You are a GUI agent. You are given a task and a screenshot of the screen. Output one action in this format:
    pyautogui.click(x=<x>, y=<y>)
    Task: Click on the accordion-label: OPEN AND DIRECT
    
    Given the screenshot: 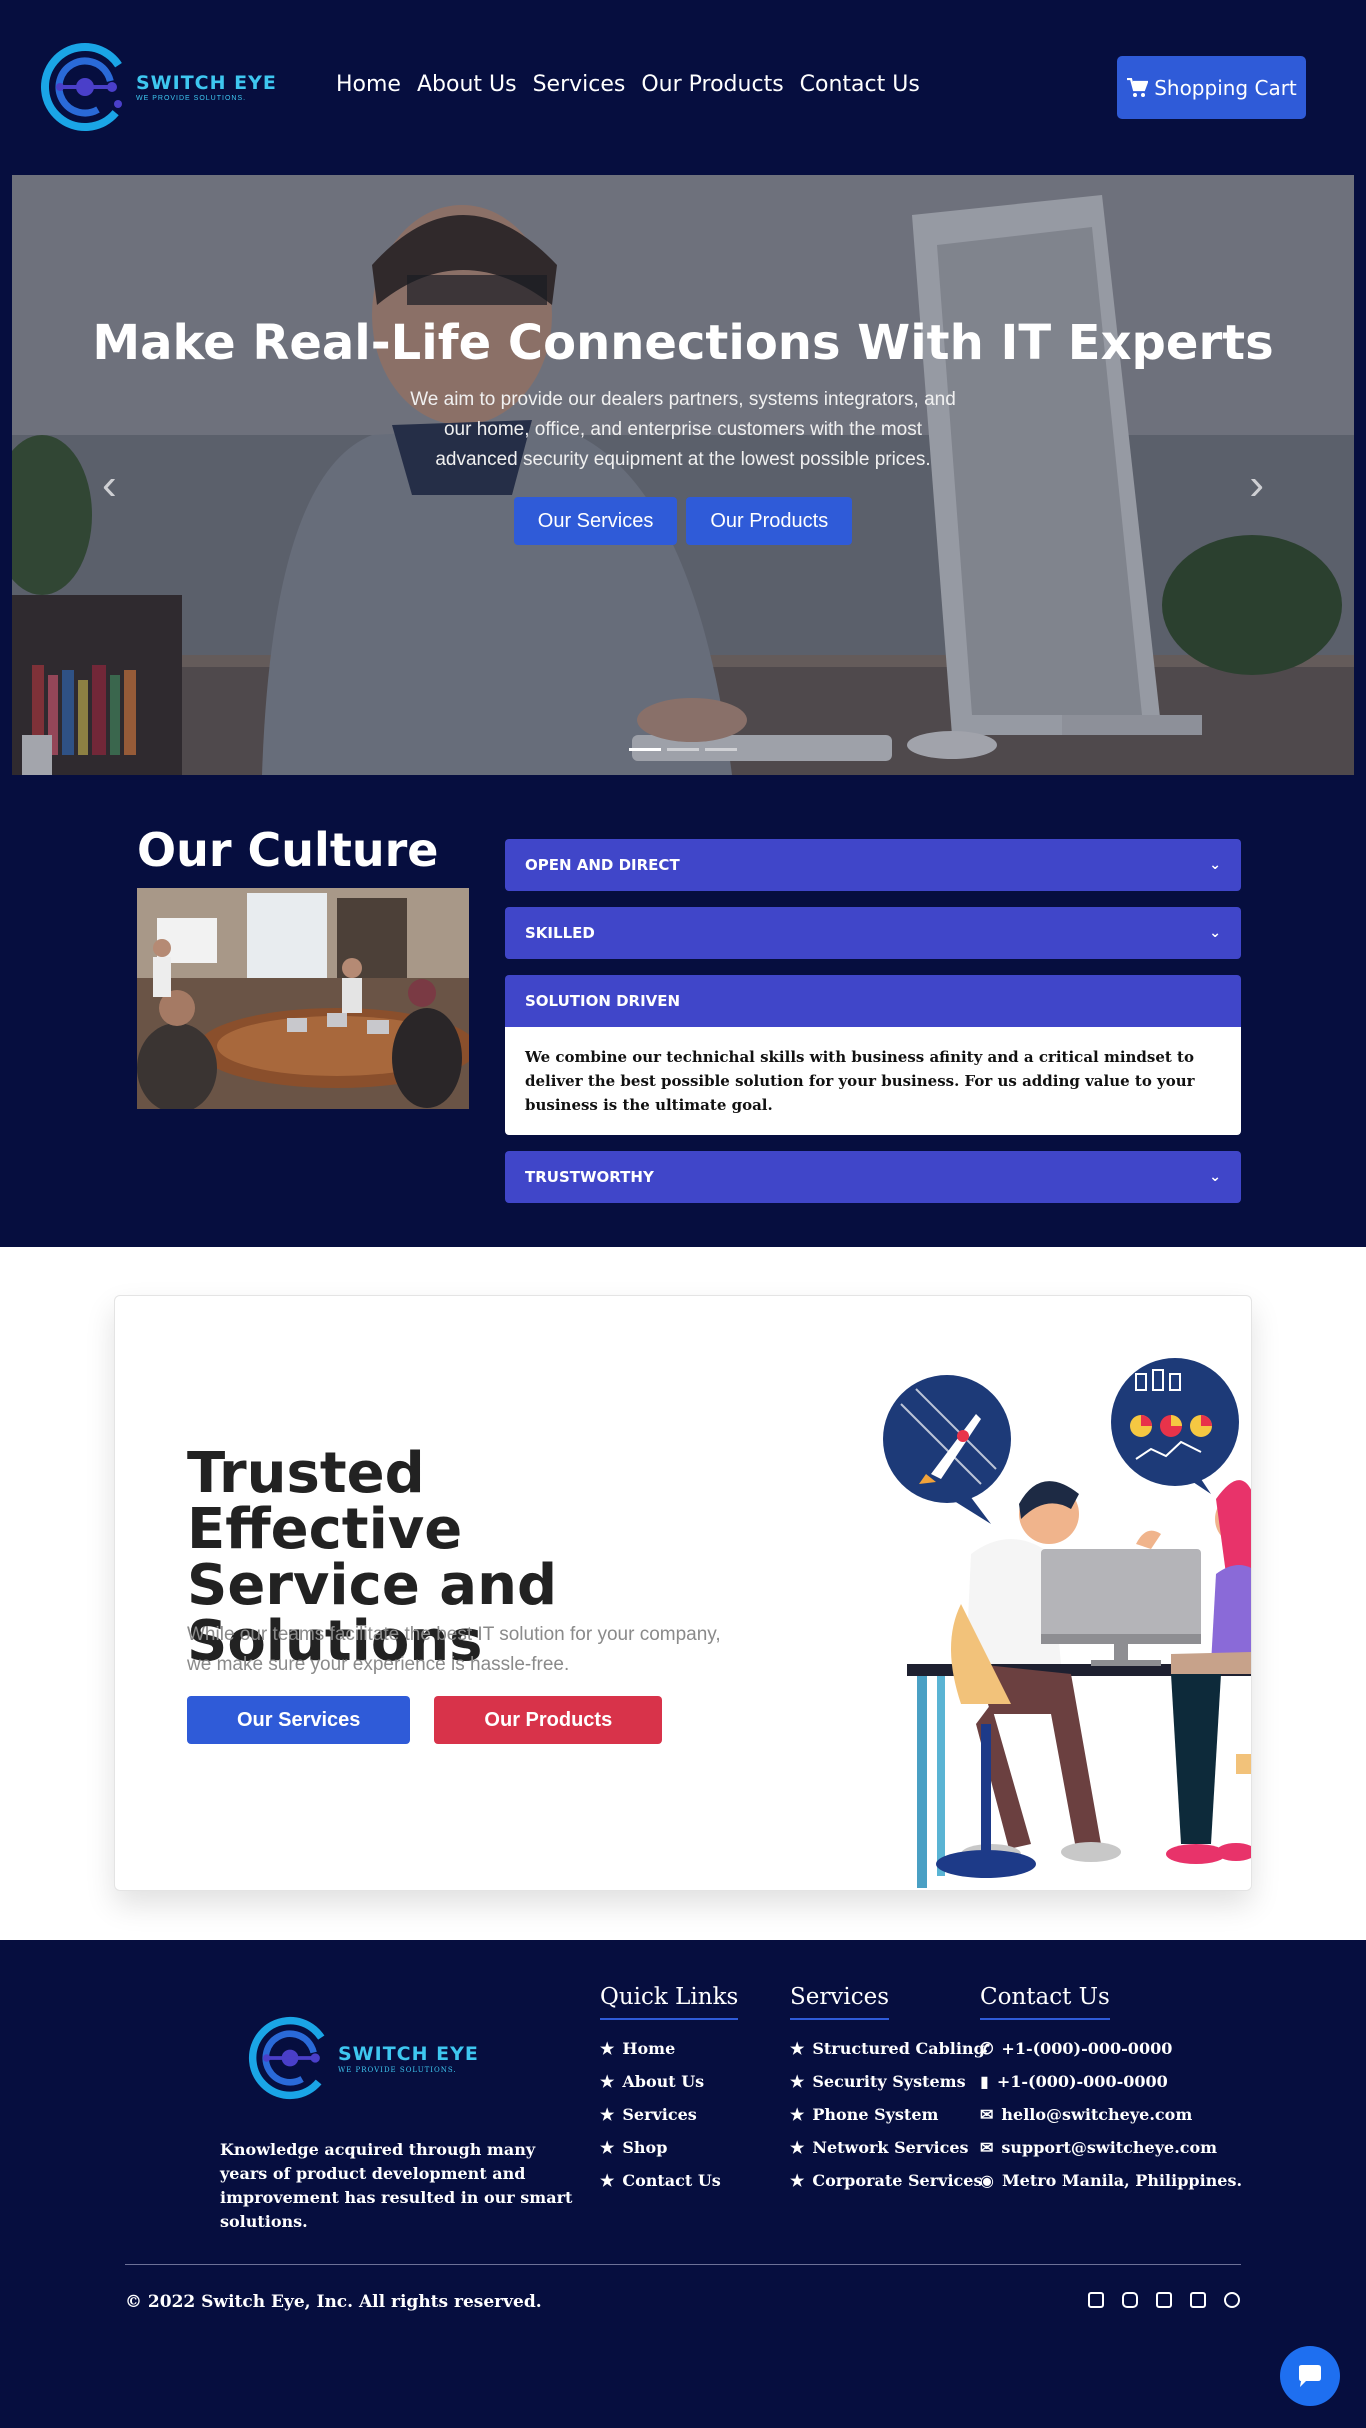 What is the action you would take?
    pyautogui.click(x=602, y=865)
    